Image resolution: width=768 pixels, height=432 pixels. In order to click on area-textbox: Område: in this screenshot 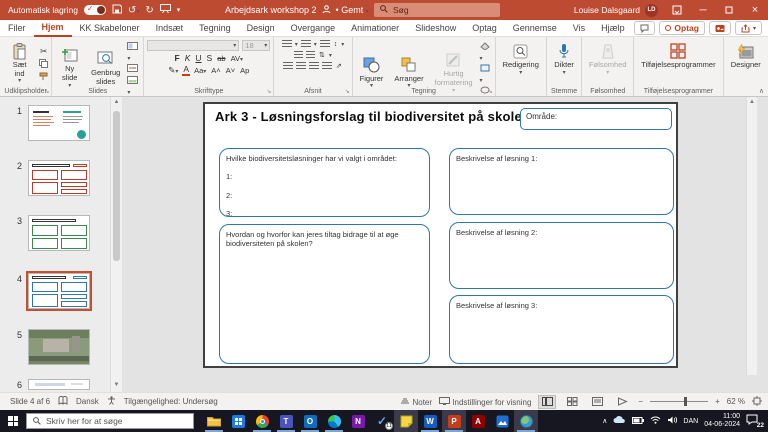, I will do `click(596, 119)`.